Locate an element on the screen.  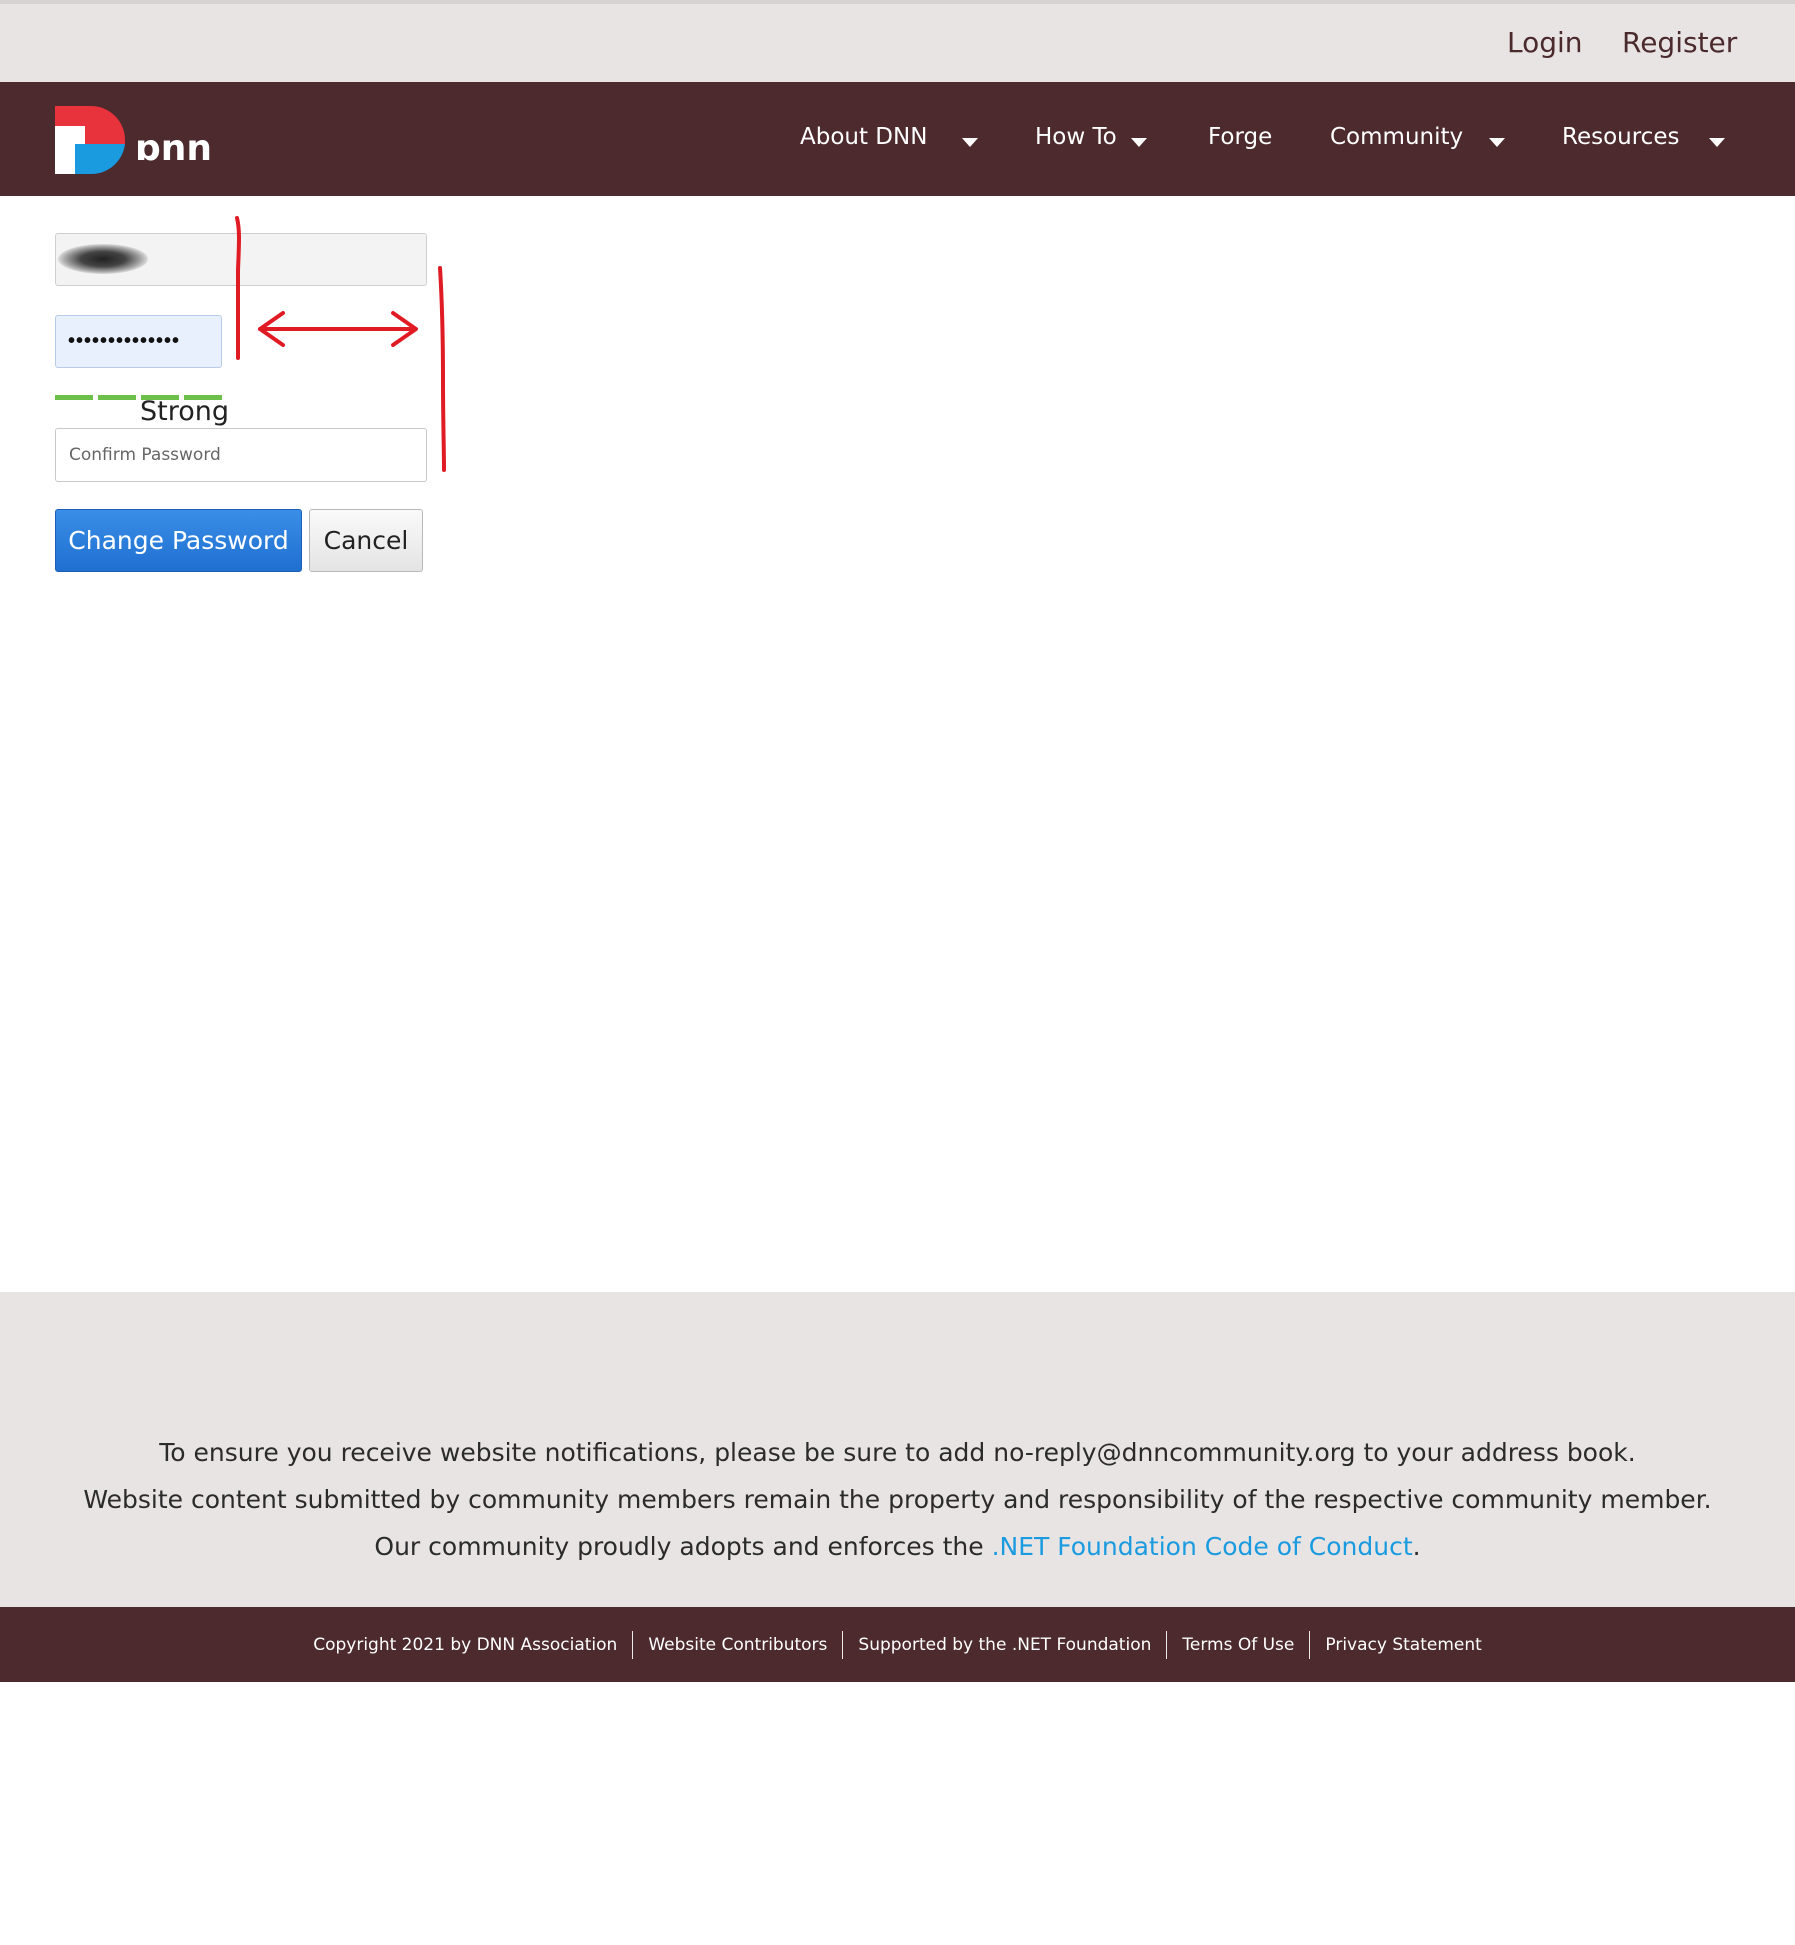
logo-wordmark: ɒnn is located at coordinates (173, 148).